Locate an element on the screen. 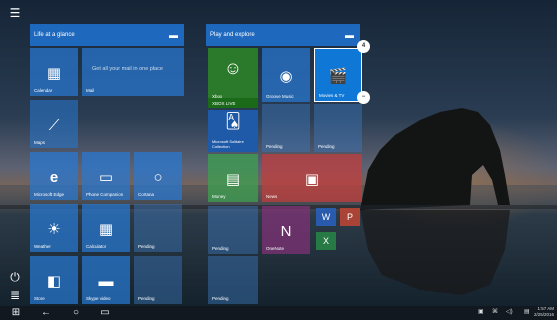 This screenshot has height=320, width=557. tile-news: ▣ News is located at coordinates (312, 178).